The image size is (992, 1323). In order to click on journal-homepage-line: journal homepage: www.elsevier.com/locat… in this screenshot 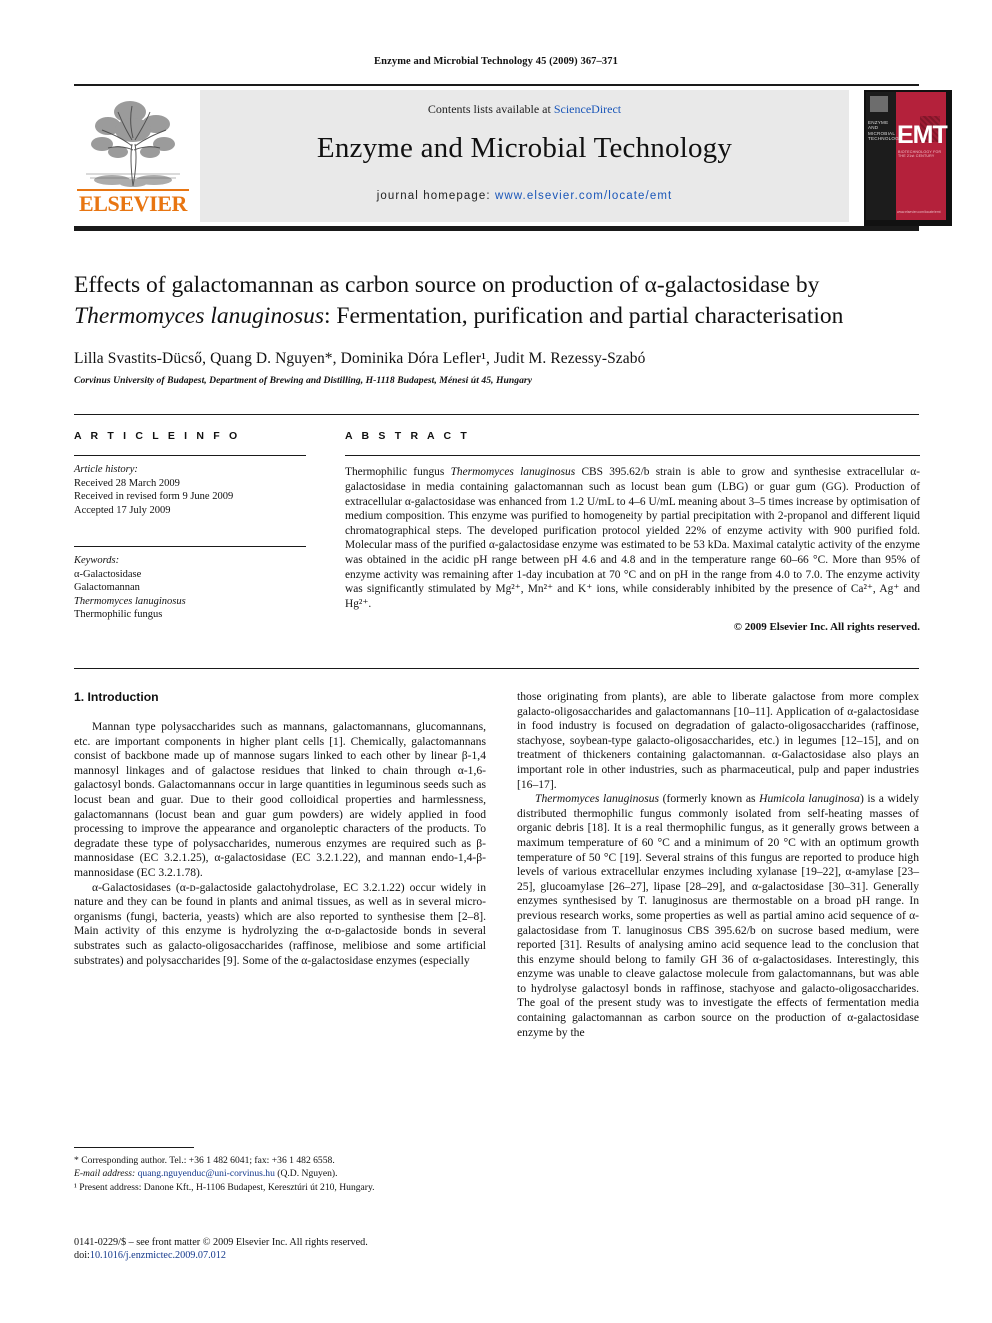, I will do `click(524, 196)`.